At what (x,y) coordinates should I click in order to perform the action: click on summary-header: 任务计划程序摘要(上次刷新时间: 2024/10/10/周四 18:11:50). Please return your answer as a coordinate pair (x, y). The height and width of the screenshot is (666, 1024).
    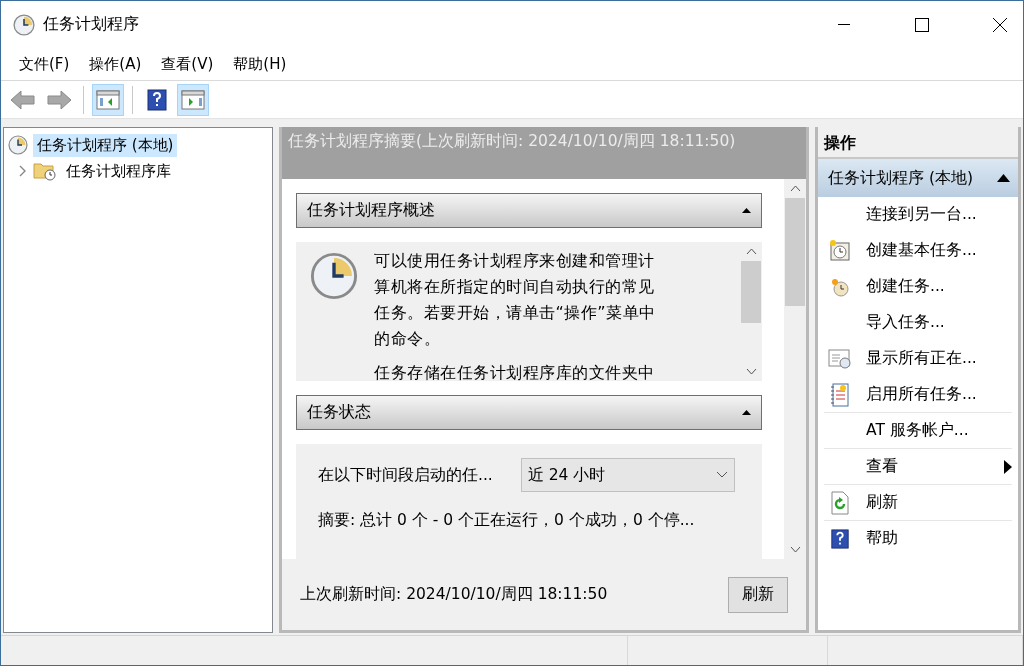
    Looking at the image, I should click on (544, 153).